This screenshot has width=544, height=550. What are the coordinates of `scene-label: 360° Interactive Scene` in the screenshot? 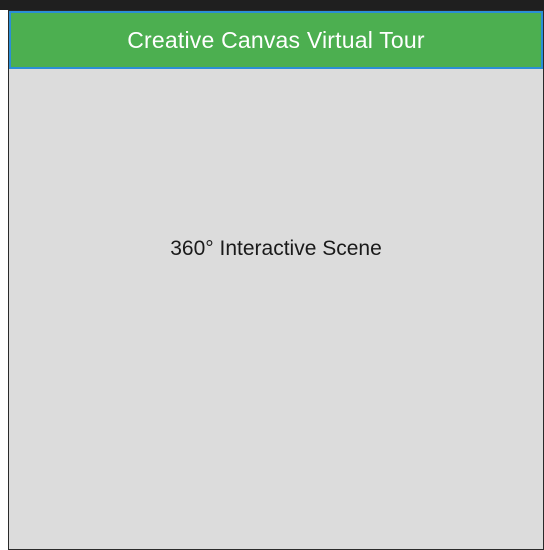 It's located at (276, 248).